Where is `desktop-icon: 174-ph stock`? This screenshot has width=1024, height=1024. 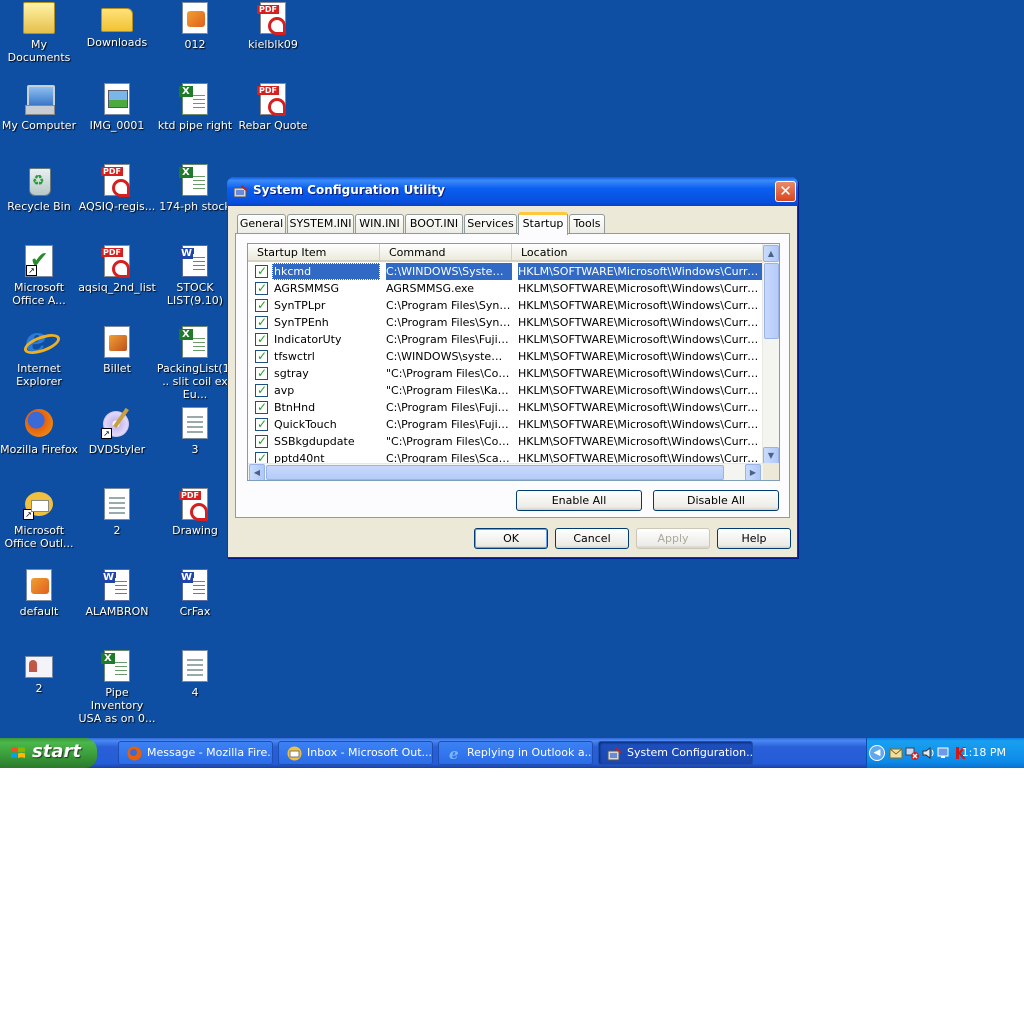
desktop-icon: 174-ph stock is located at coordinates (195, 188).